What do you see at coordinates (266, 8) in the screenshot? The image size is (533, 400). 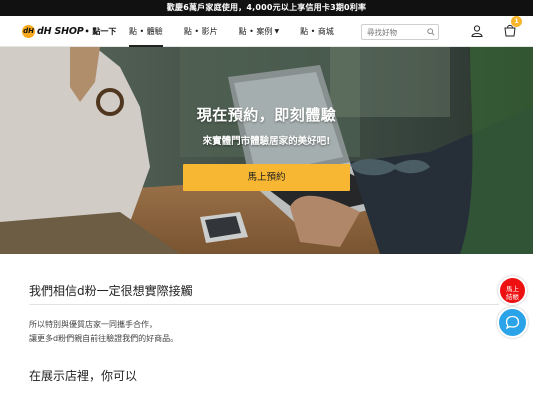 I see `promo-bar: 歡慶6萬戶家庭使用，4,000元以上享信用卡3期0利率` at bounding box center [266, 8].